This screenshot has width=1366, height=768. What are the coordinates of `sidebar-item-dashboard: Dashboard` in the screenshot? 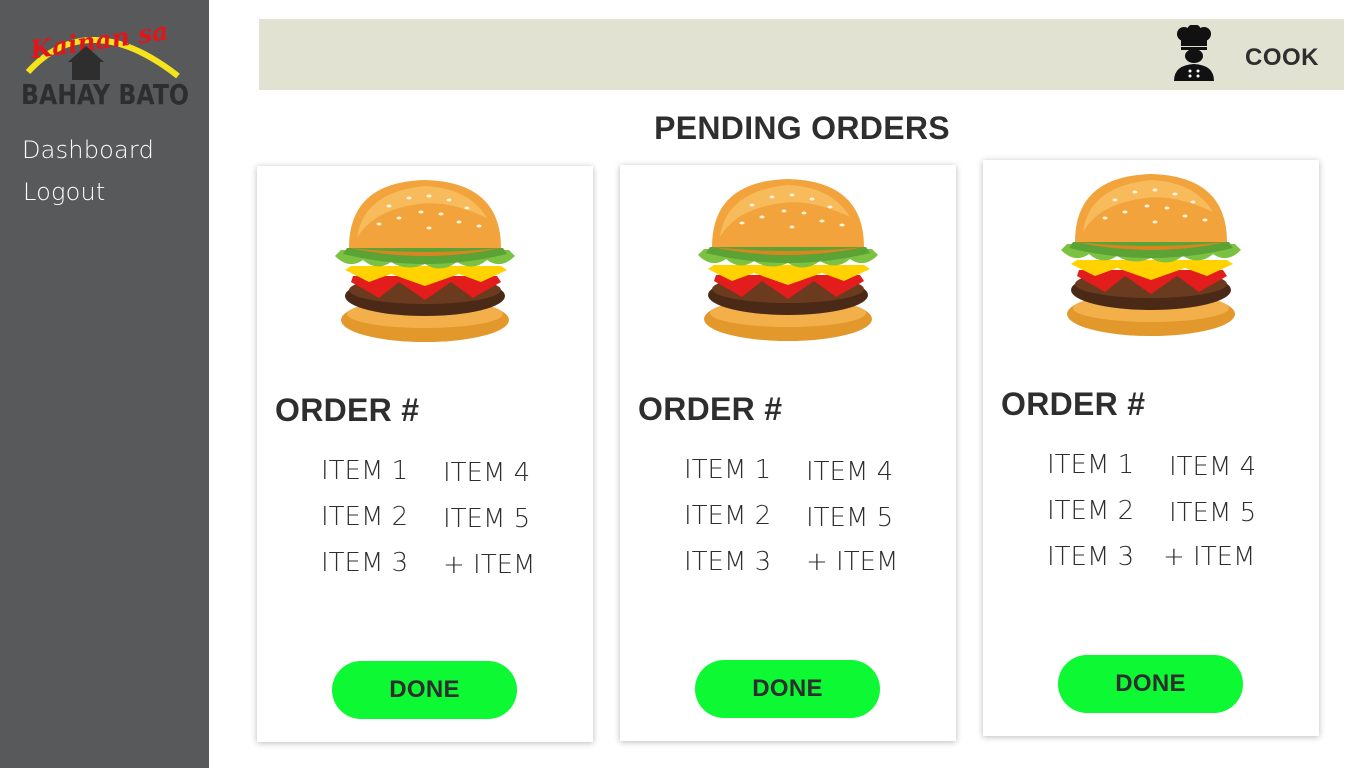 It's located at (88, 150).